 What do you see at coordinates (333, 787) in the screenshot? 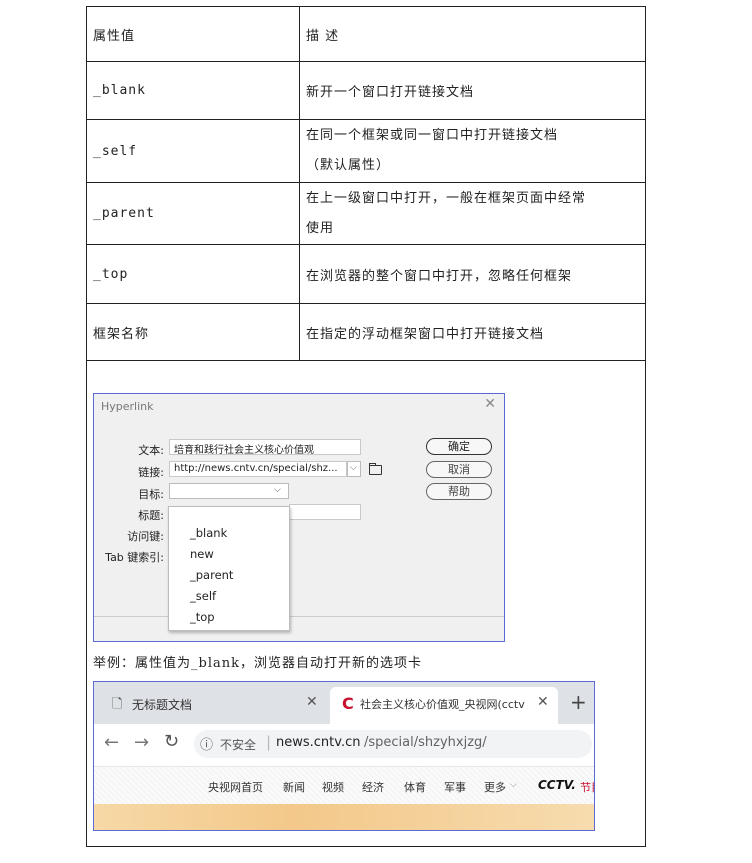
I see `nav-item: 视频` at bounding box center [333, 787].